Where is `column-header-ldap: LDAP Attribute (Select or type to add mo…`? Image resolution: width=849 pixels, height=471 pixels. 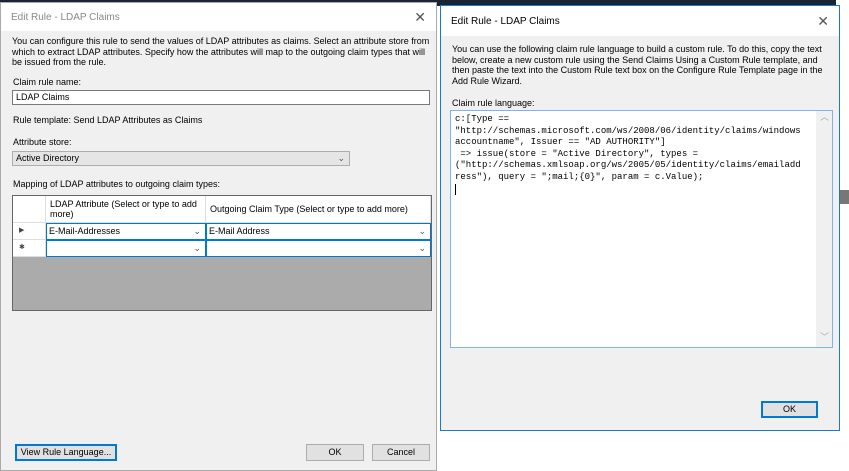
column-header-ldap: LDAP Attribute (Select or type to add mo… is located at coordinates (126, 209).